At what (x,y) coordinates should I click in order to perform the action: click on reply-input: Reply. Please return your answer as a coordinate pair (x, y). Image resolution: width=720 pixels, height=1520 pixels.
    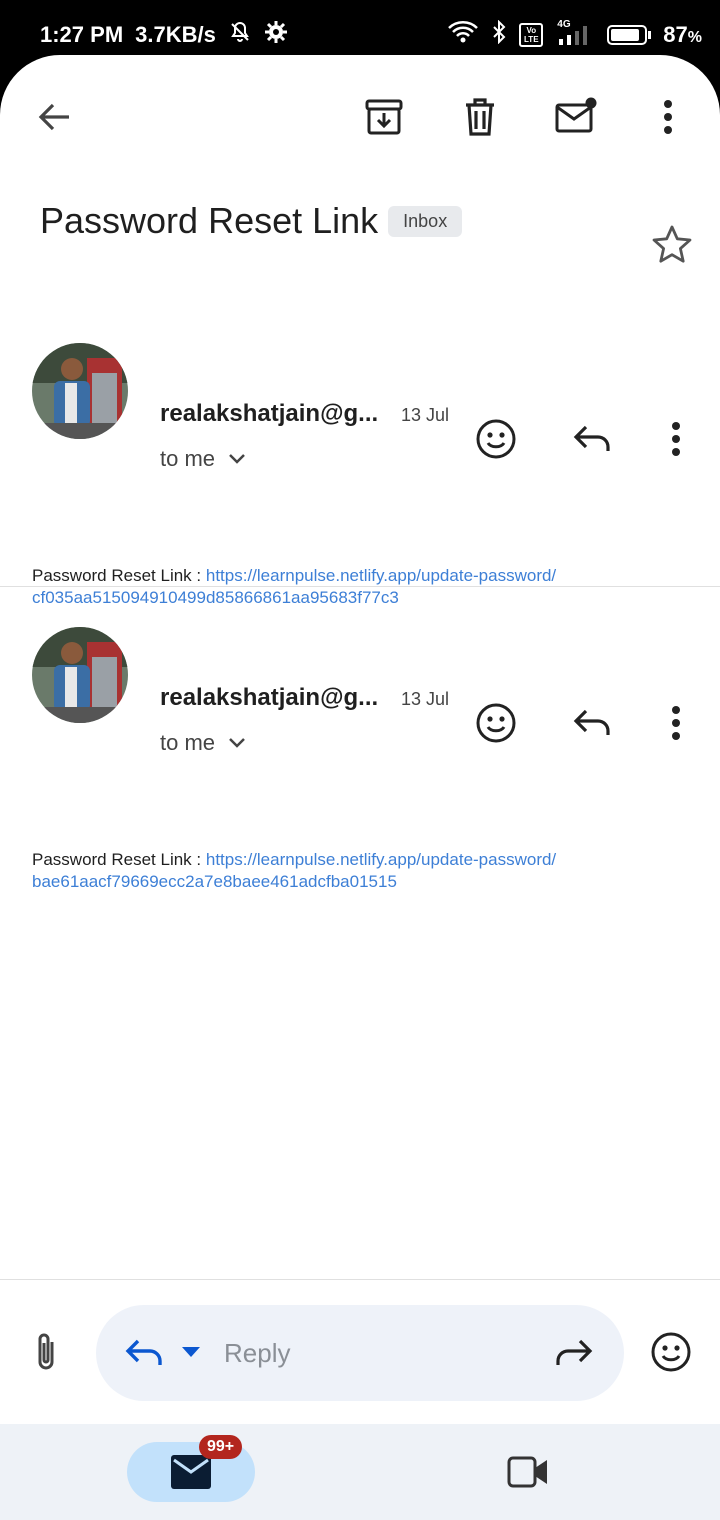
    Looking at the image, I should click on (360, 1353).